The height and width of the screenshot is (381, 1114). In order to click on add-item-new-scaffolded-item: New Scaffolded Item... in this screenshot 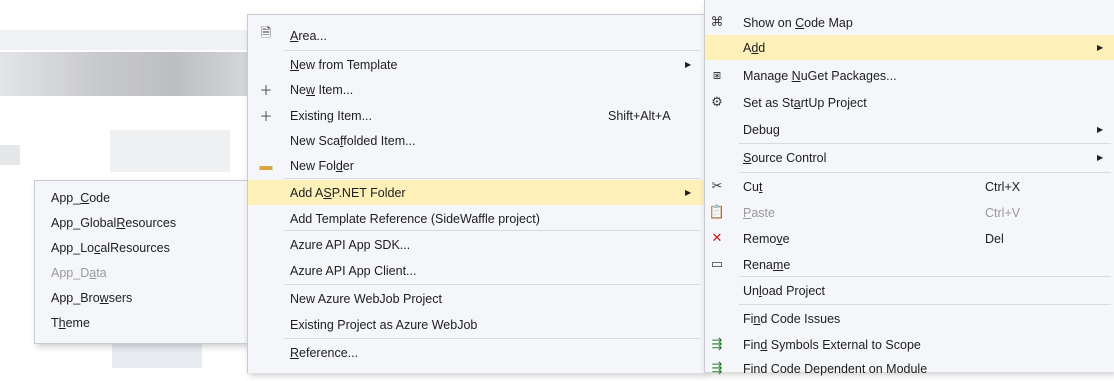, I will do `click(476, 140)`.